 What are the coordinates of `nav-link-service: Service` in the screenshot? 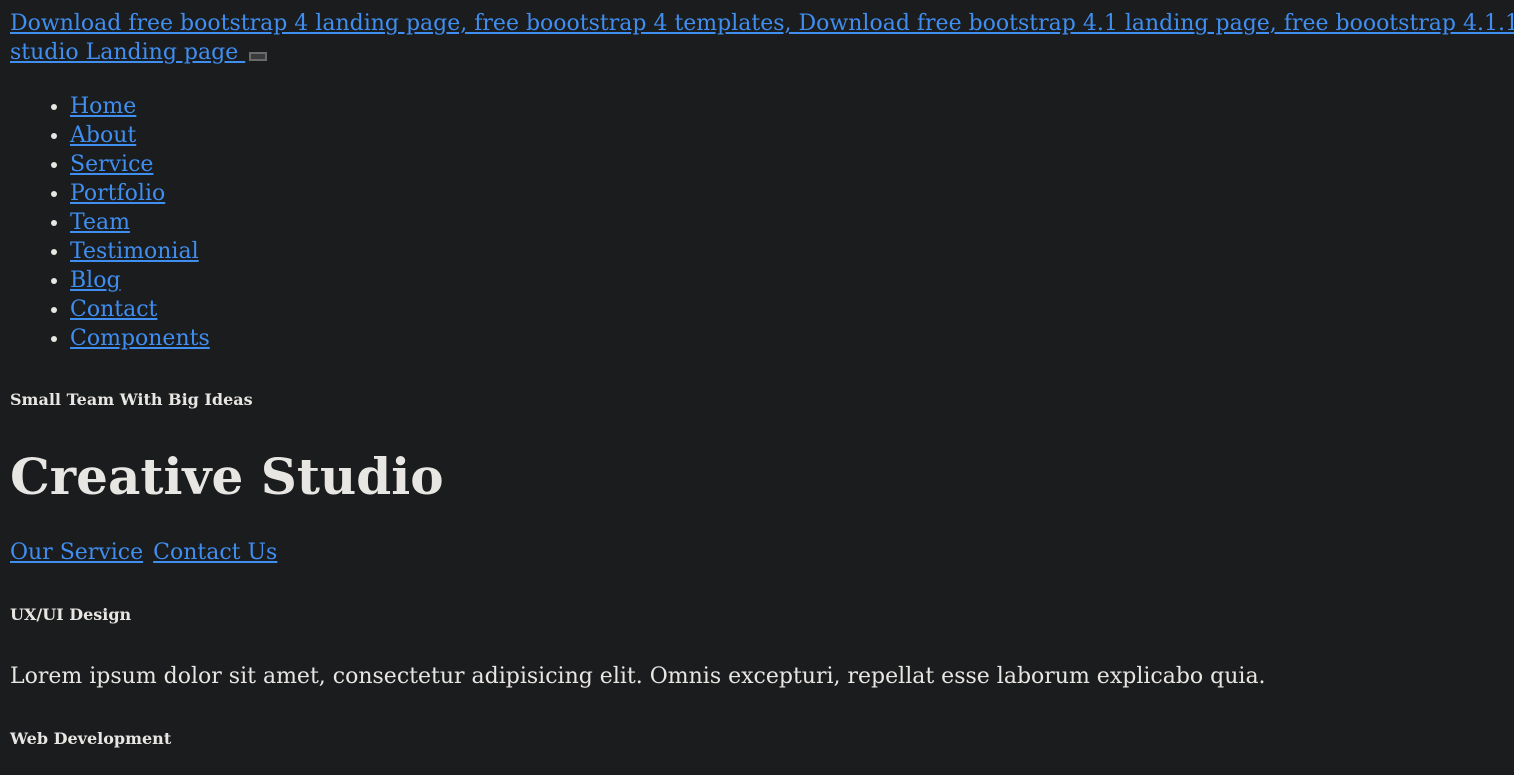 It's located at (111, 164).